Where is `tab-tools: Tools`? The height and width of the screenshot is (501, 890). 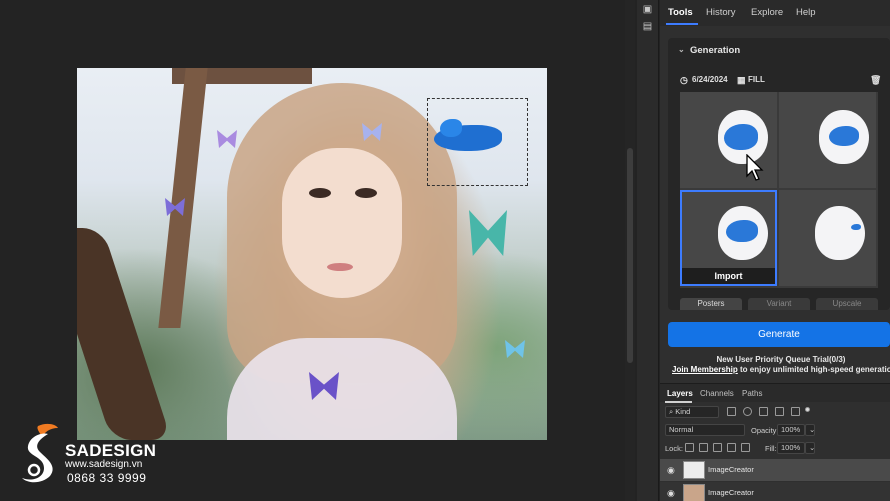
tab-tools: Tools is located at coordinates (680, 12).